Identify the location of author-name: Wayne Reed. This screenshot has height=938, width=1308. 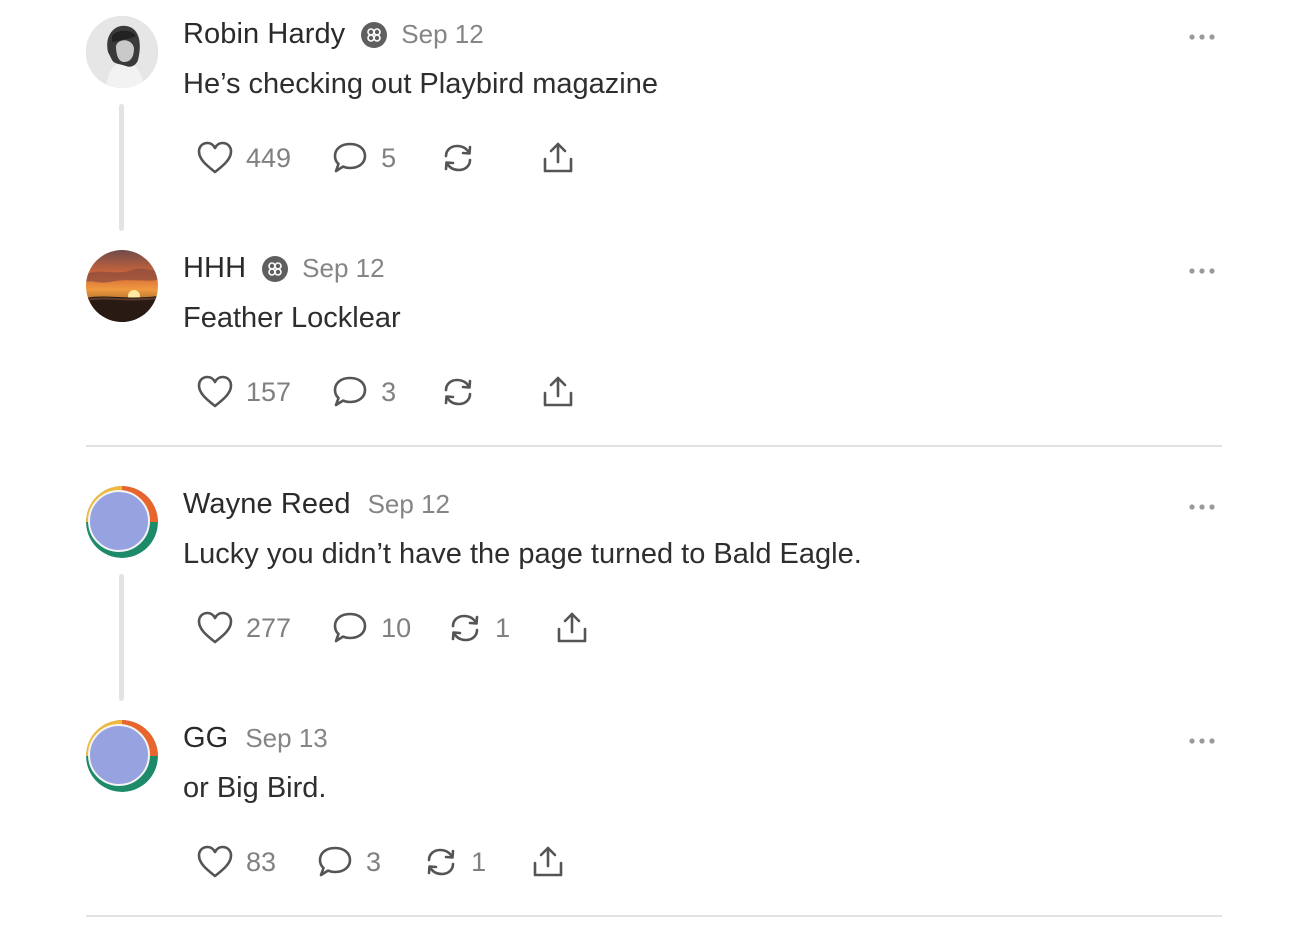
(267, 504).